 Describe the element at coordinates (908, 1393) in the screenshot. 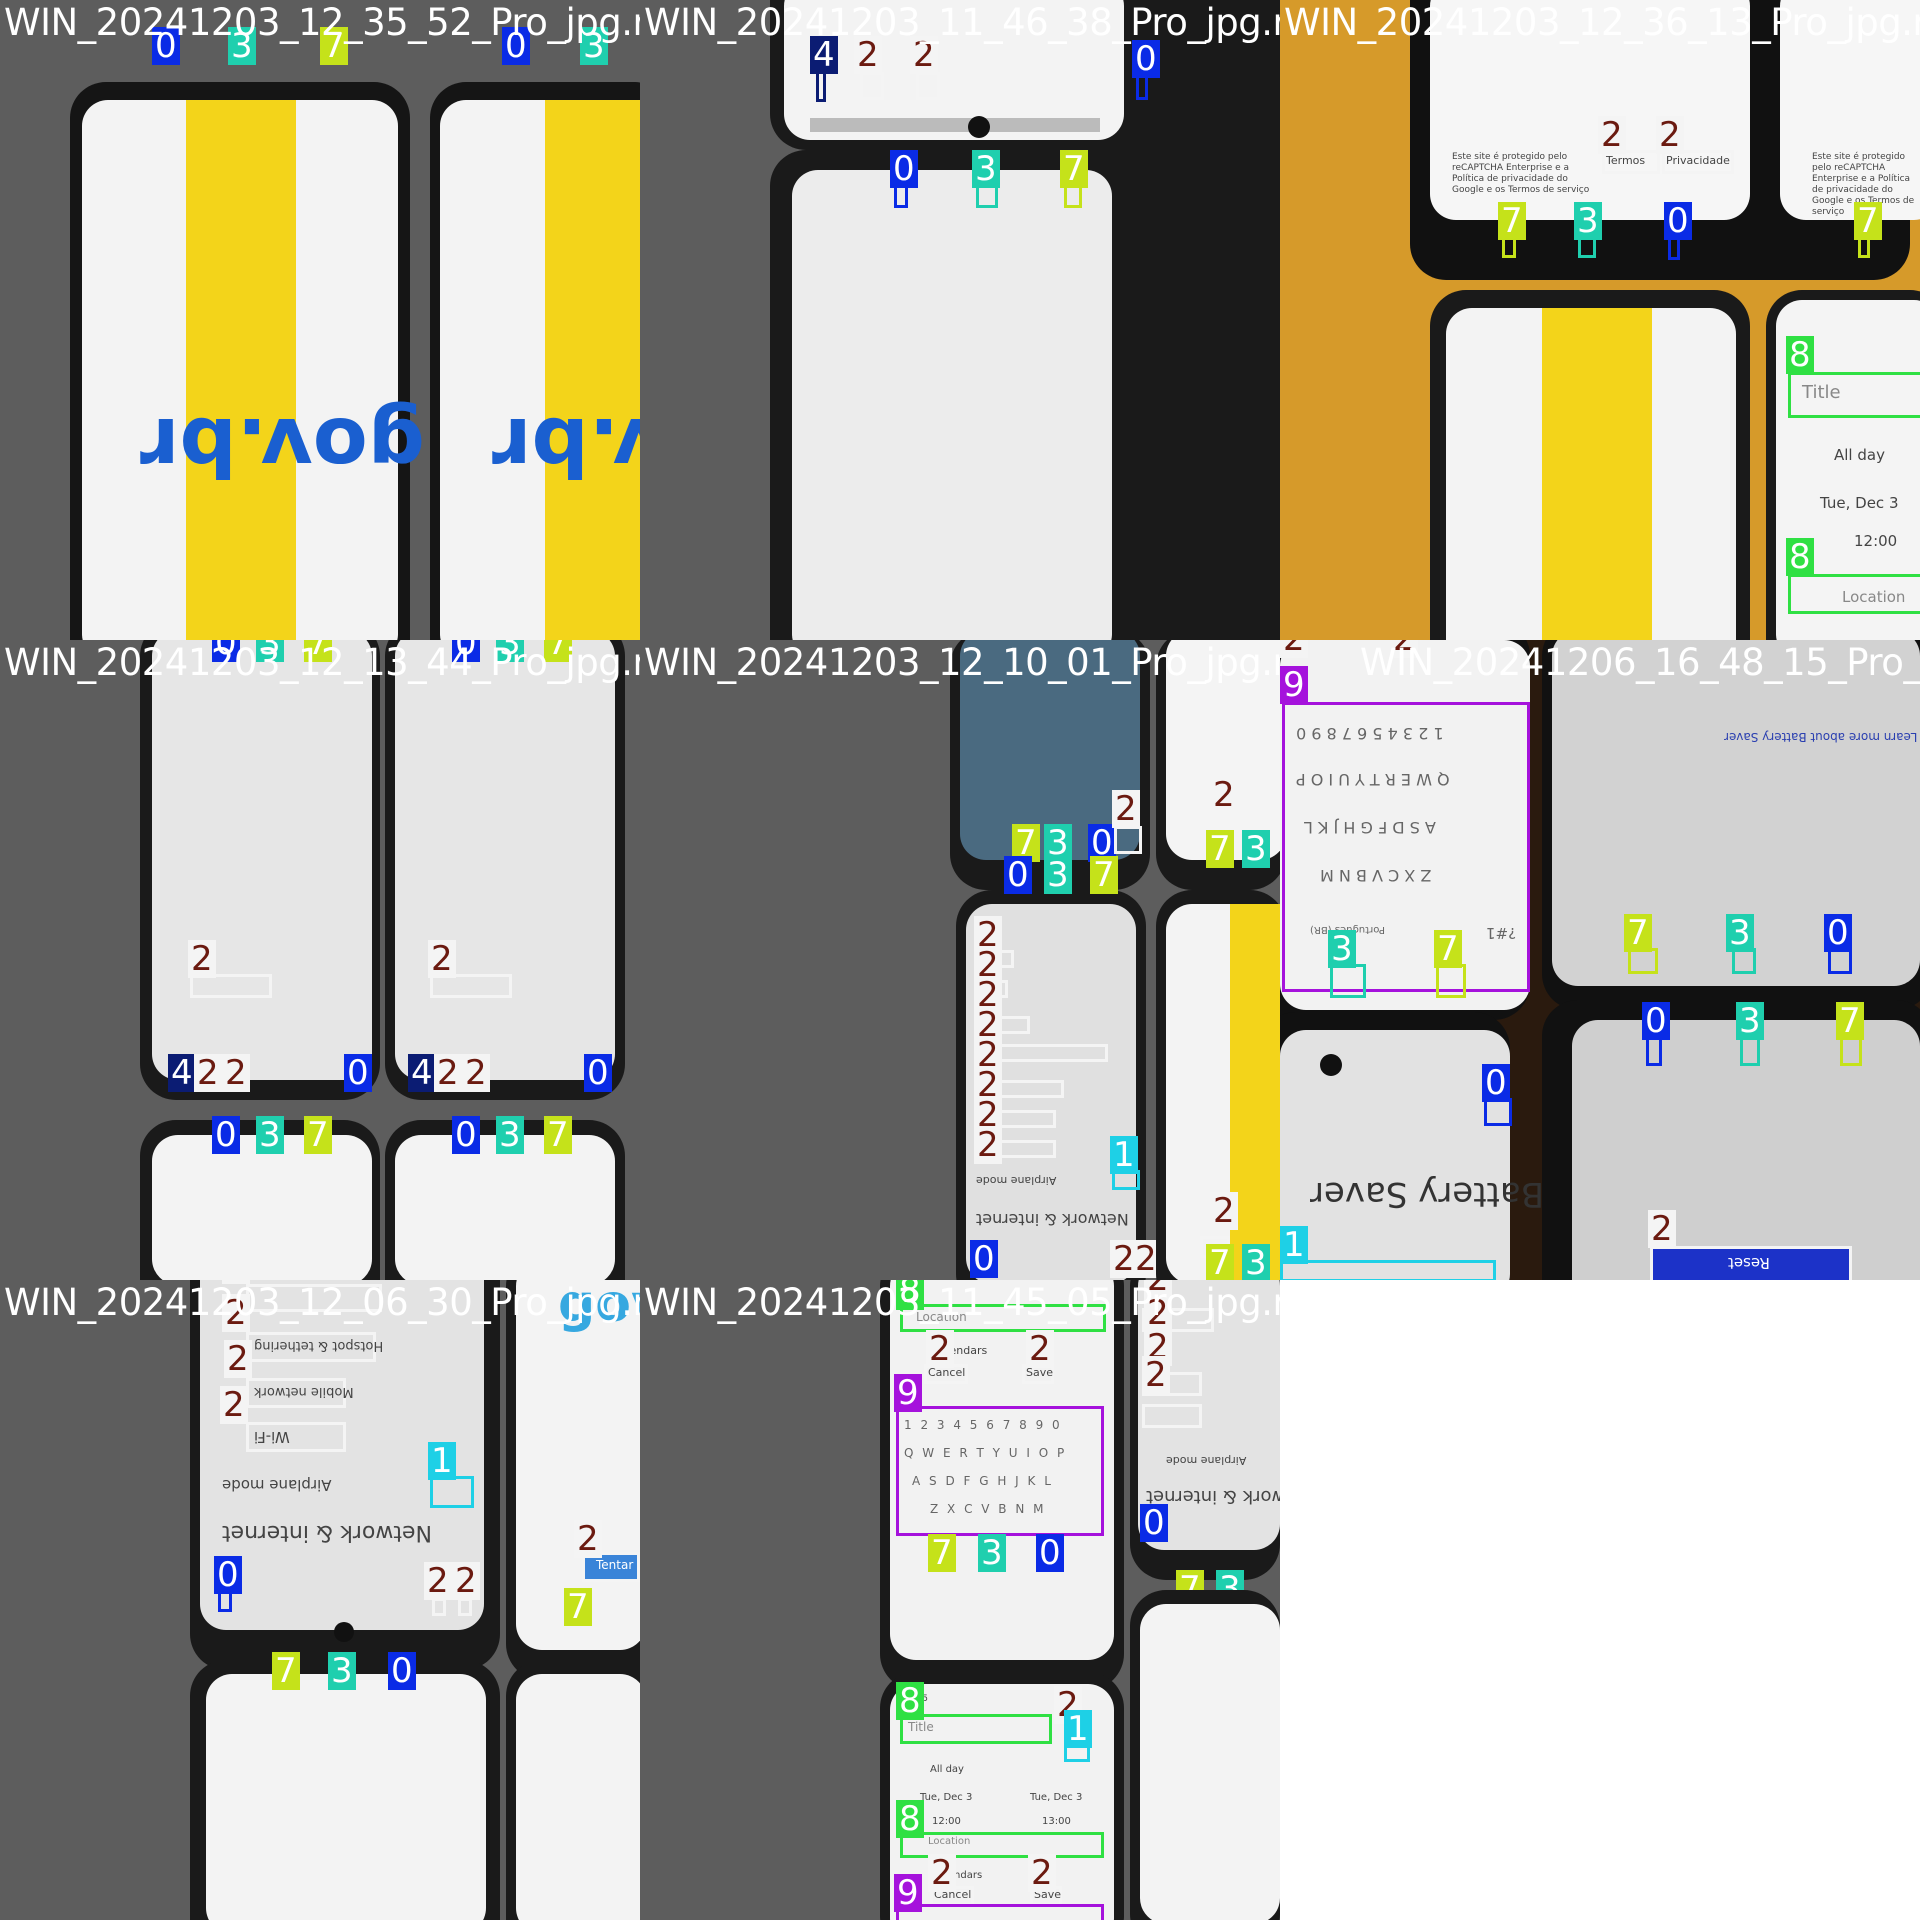

I see `detection-label: 9` at that location.